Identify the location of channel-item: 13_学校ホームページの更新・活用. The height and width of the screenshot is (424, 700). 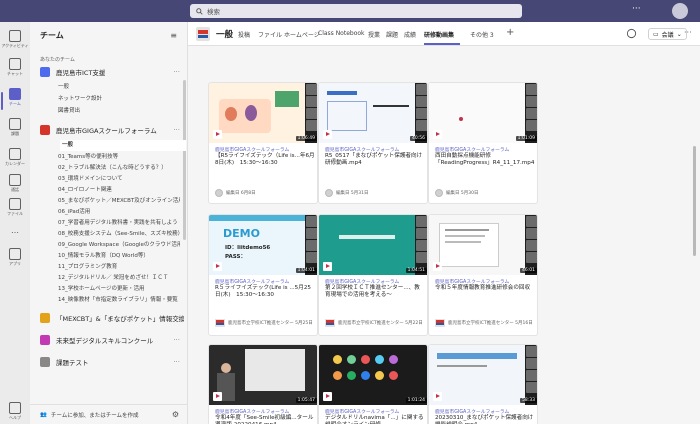
(119, 289).